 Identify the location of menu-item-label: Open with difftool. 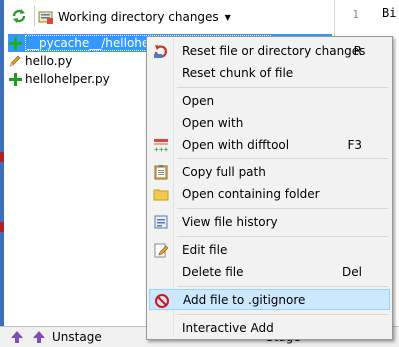
(236, 144).